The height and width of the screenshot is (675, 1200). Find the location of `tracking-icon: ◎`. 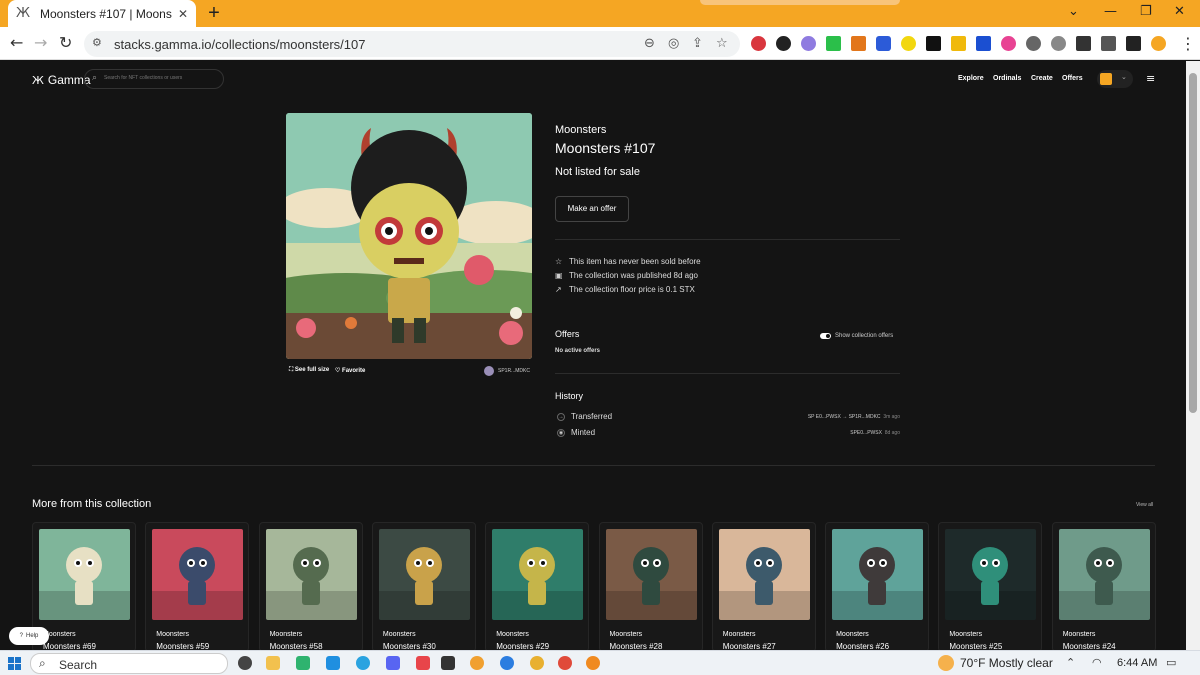

tracking-icon: ◎ is located at coordinates (673, 43).